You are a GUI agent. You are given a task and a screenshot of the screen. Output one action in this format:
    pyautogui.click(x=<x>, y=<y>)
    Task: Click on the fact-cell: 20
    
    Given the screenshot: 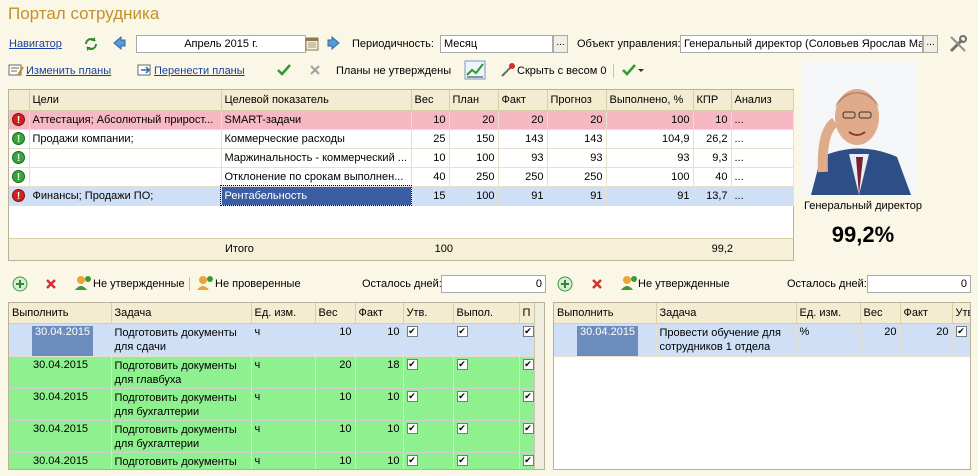 What is the action you would take?
    pyautogui.click(x=926, y=340)
    